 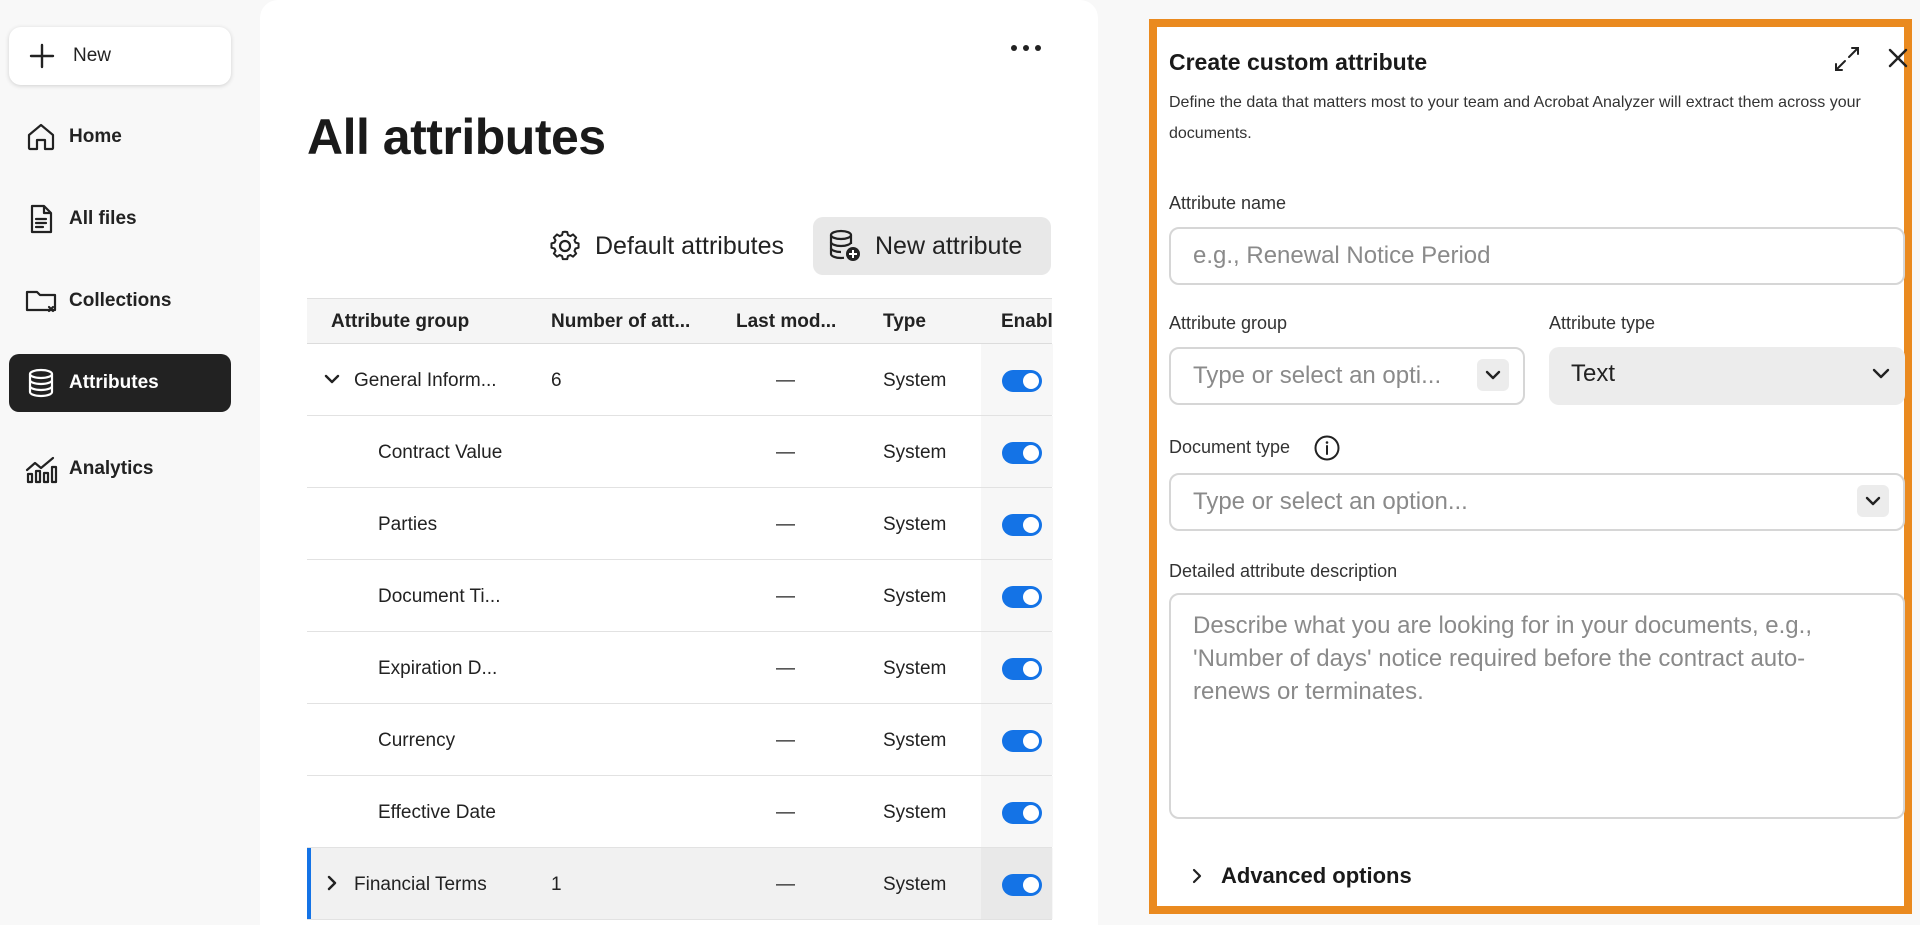 I want to click on row-name: Contract Value, so click(x=440, y=452).